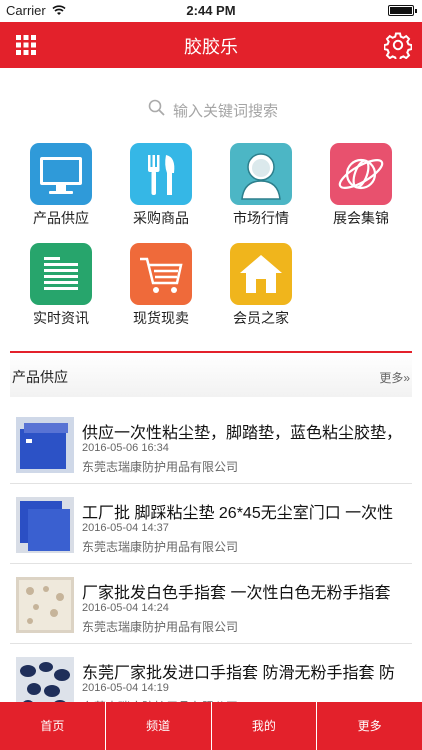 This screenshot has width=422, height=750. I want to click on category-label: 市场行情, so click(261, 218).